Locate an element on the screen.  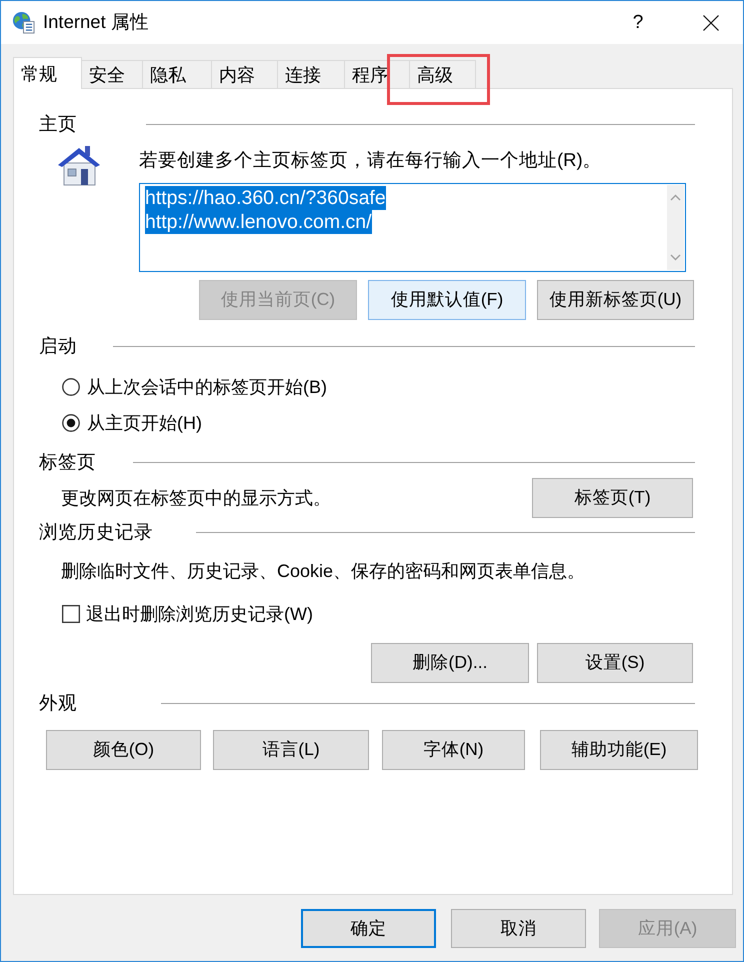
section-heading: 外观 is located at coordinates (58, 703).